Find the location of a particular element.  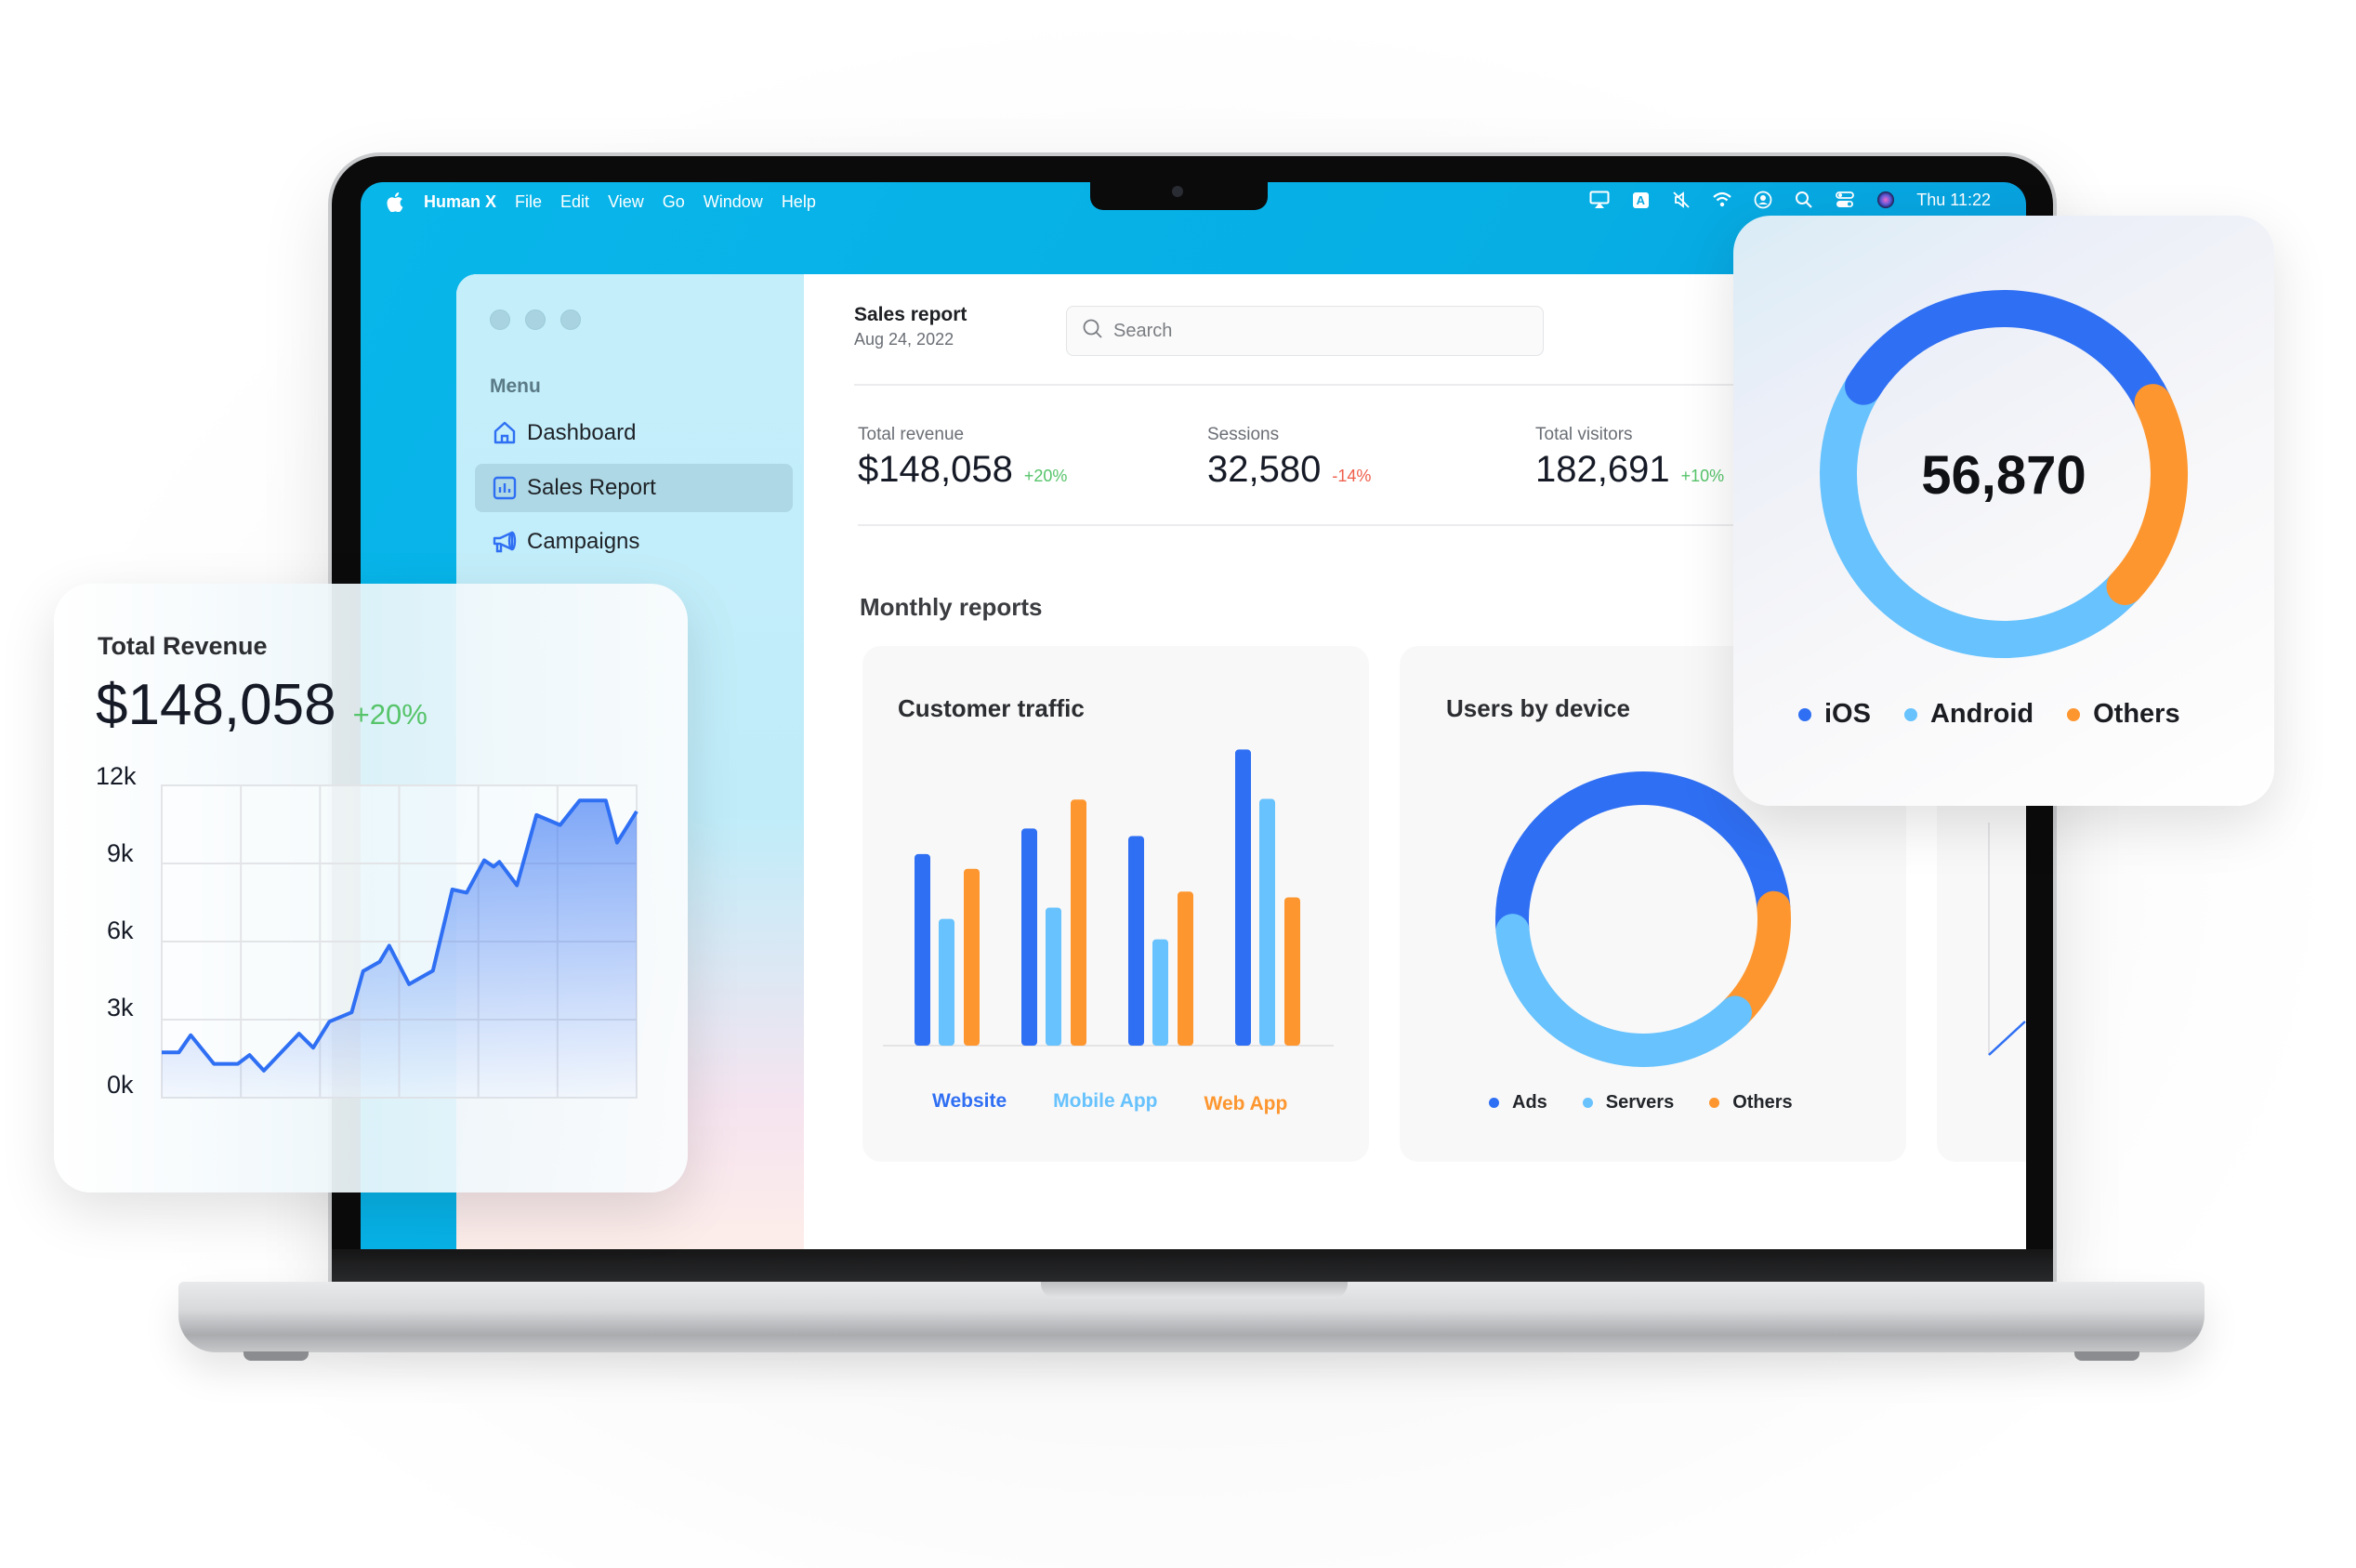

stat-total-revenue: Total revenue $148,058 +20% is located at coordinates (962, 458).